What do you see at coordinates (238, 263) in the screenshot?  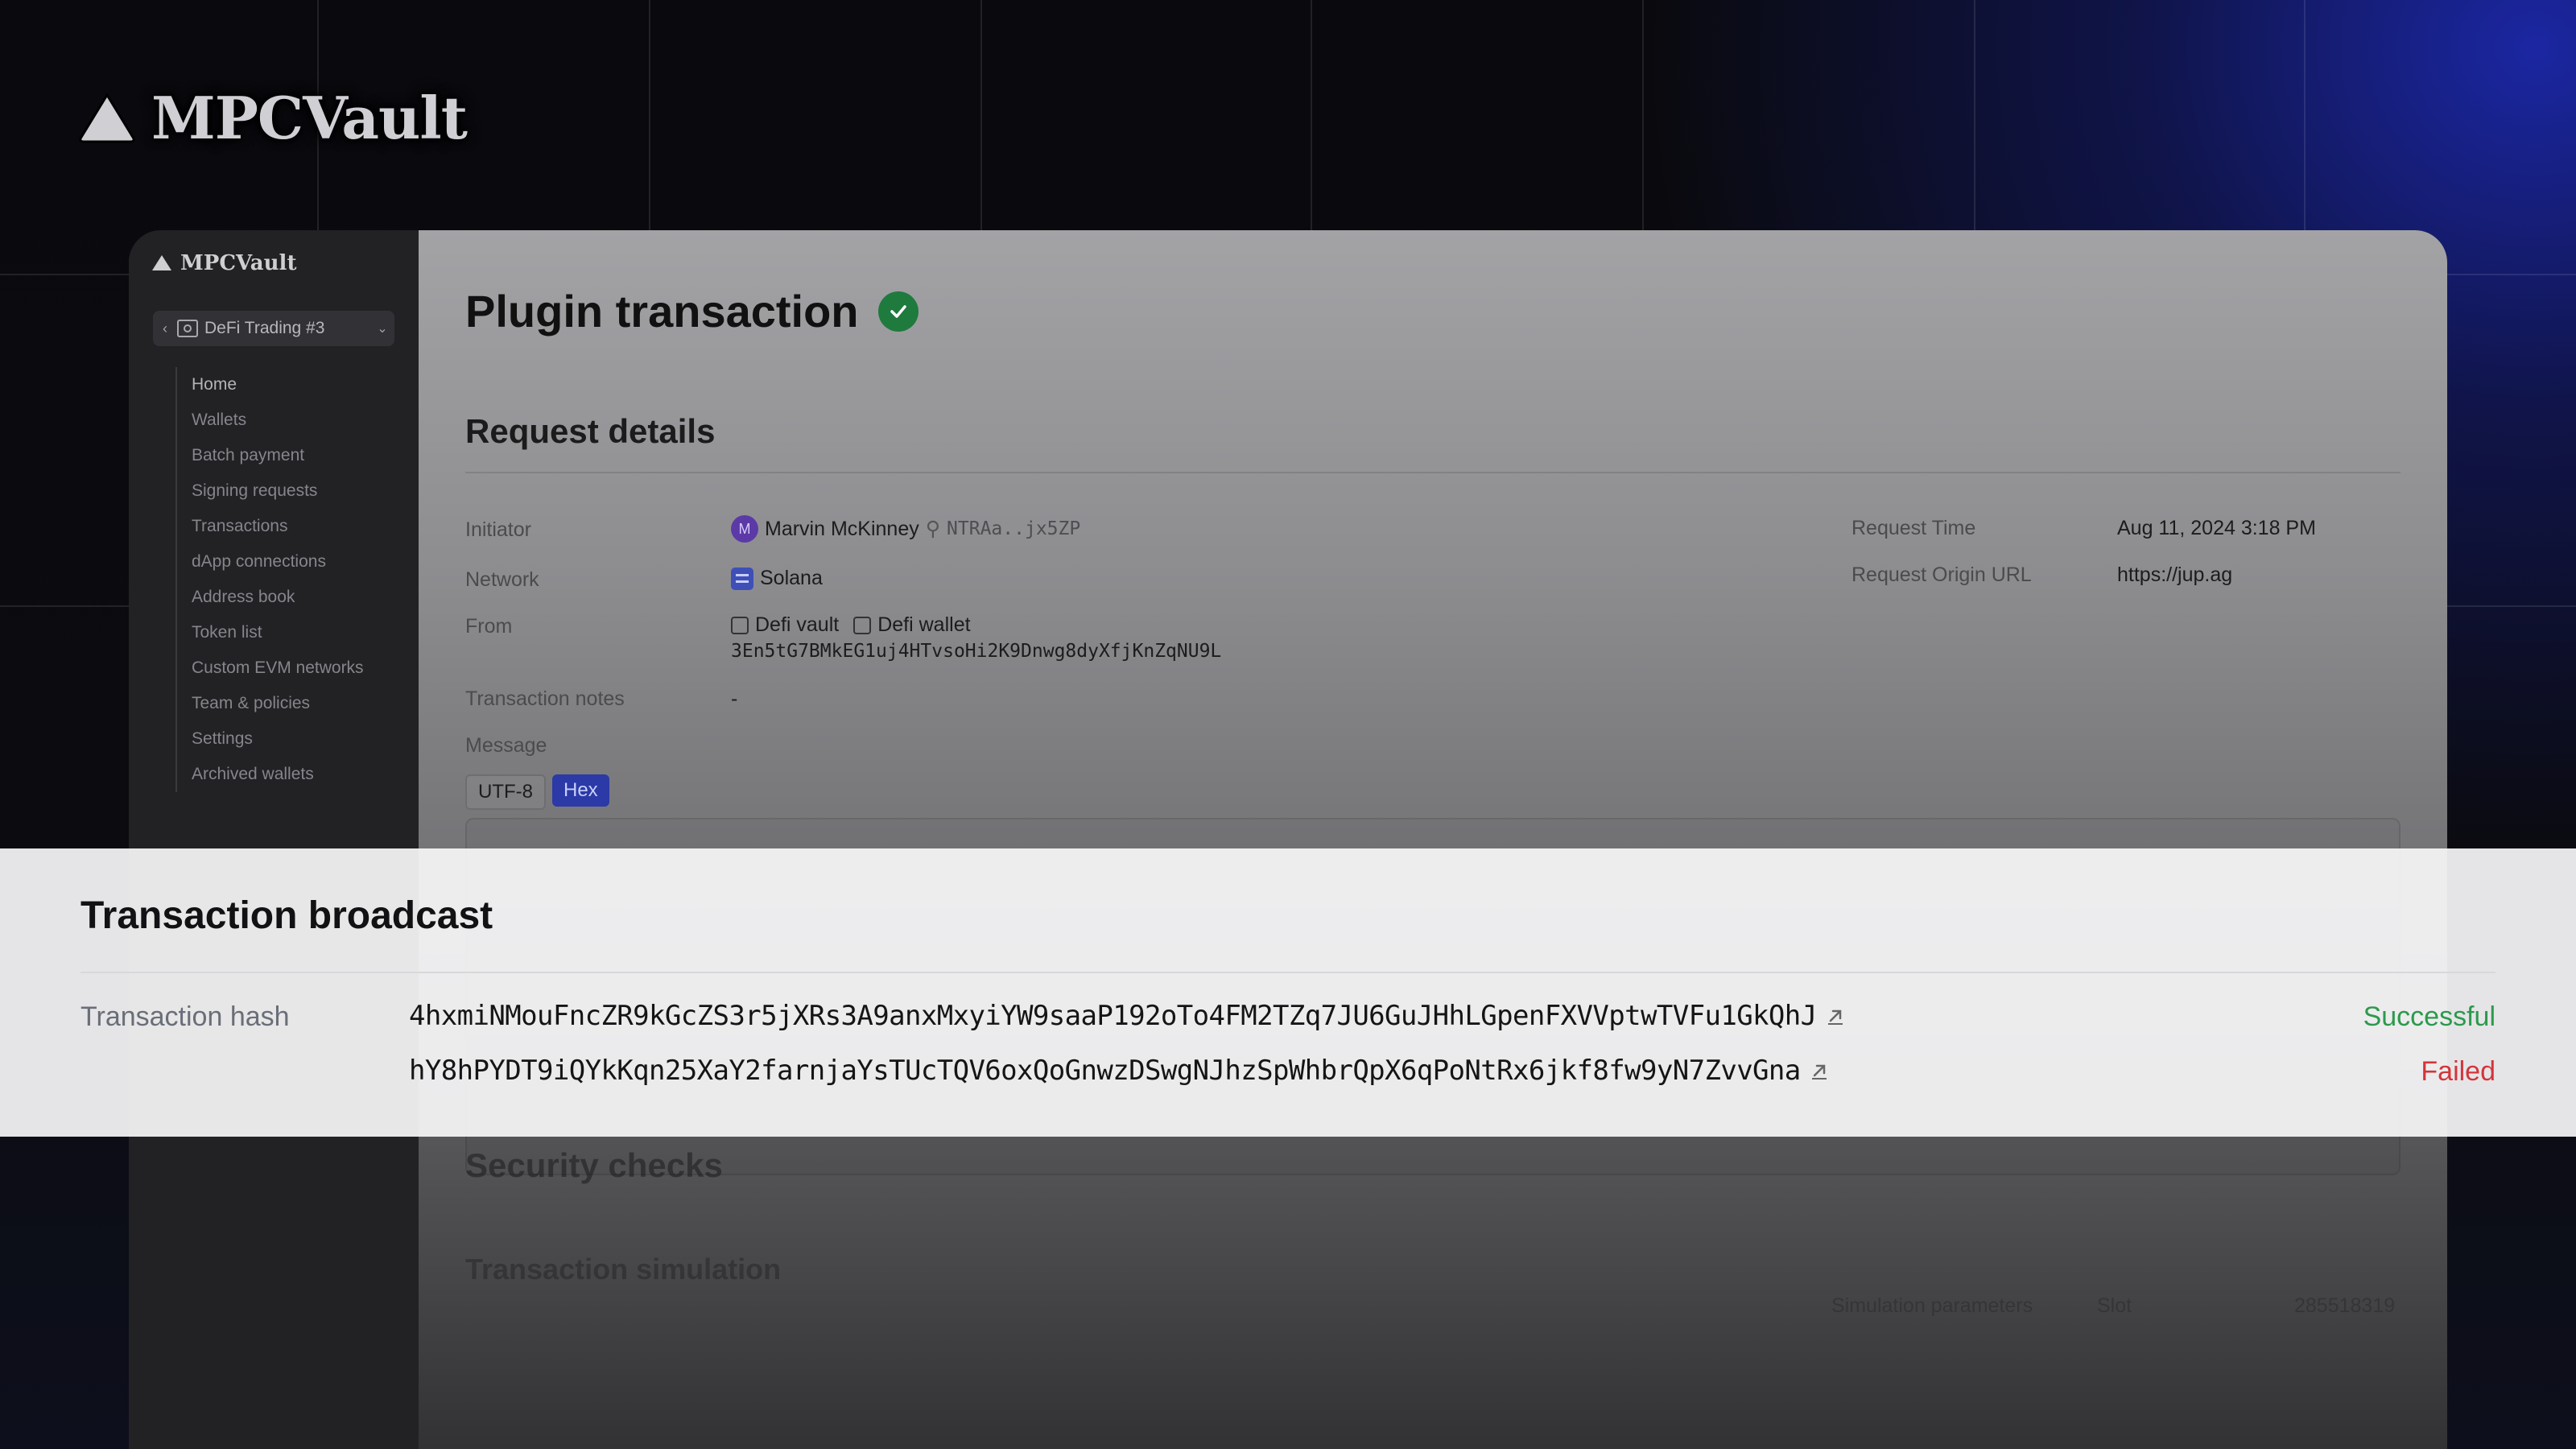 I see `sidebar-logo-text: MPCVault` at bounding box center [238, 263].